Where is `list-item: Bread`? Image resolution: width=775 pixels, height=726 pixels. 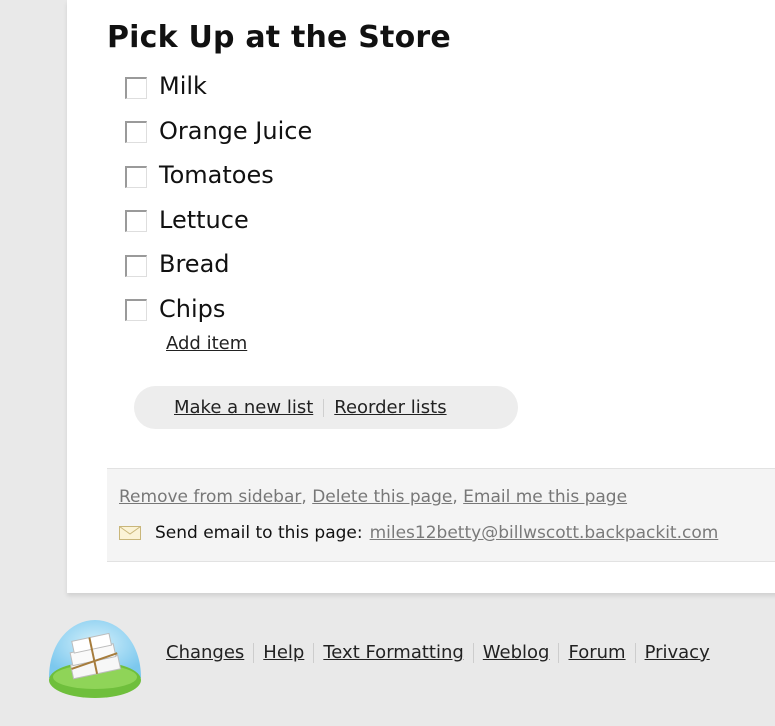 list-item: Bread is located at coordinates (218, 264).